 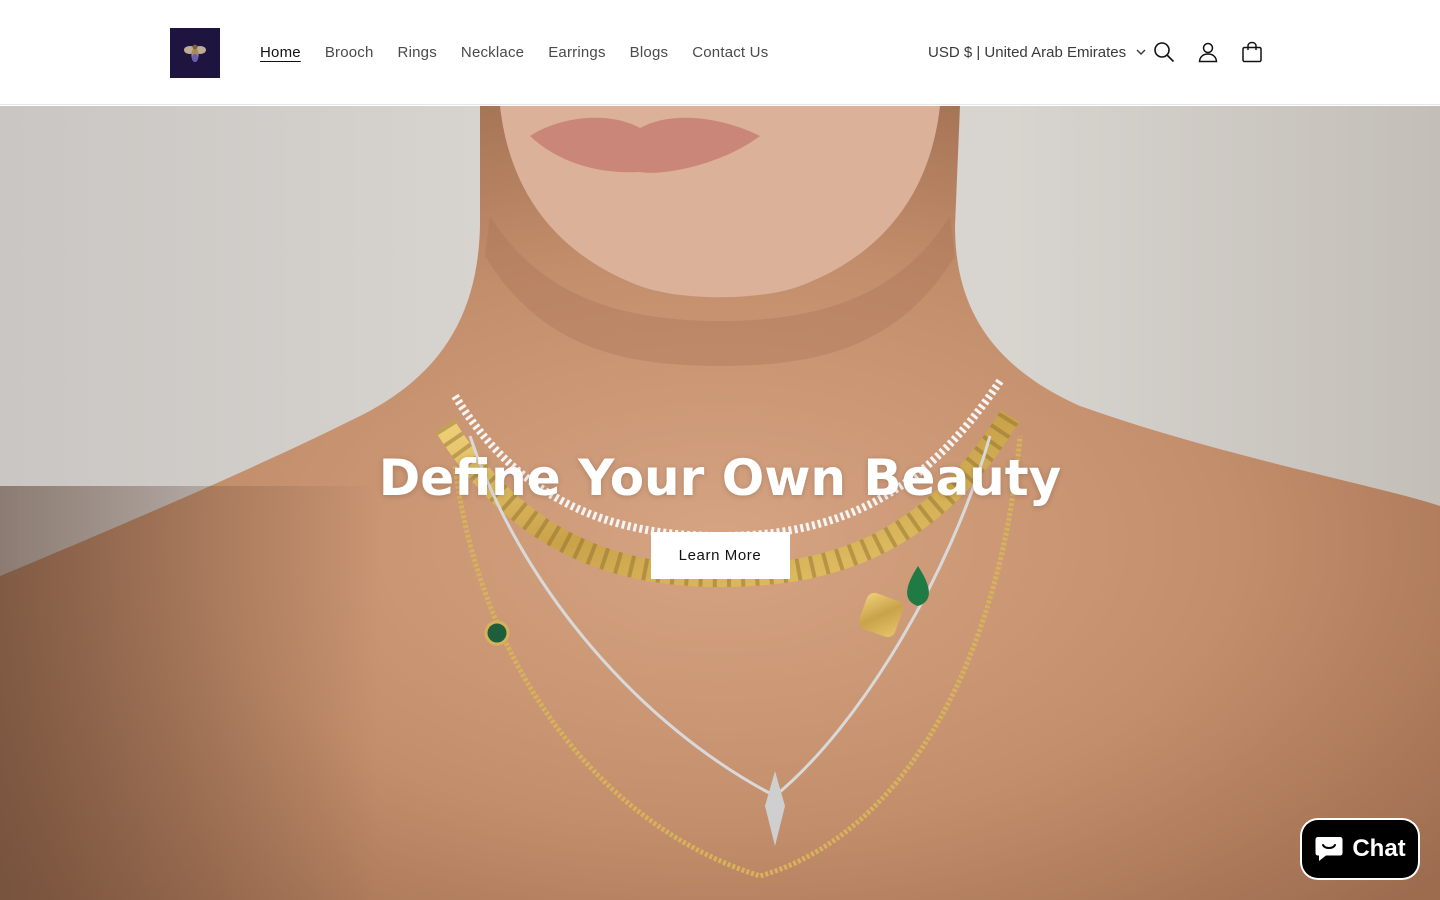 What do you see at coordinates (417, 52) in the screenshot?
I see `nav-item-rings: Rings` at bounding box center [417, 52].